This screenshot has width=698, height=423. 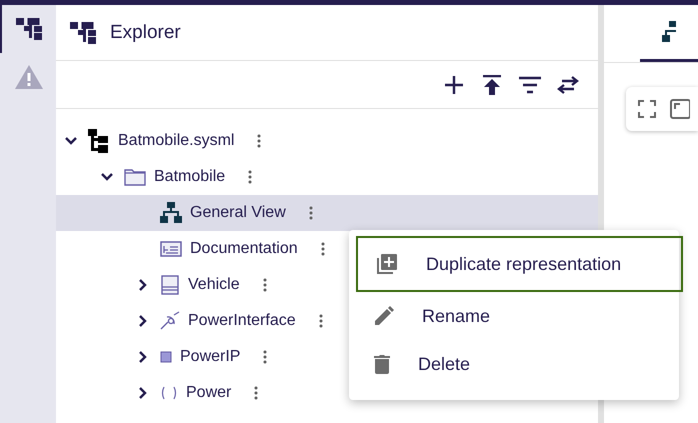 I want to click on menu-item: Duplicate representation, so click(x=519, y=264).